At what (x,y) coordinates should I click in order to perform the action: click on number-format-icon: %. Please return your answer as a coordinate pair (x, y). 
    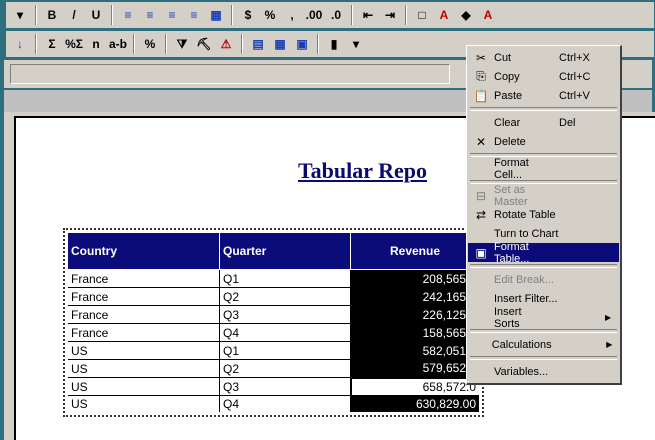
    Looking at the image, I should click on (150, 44).